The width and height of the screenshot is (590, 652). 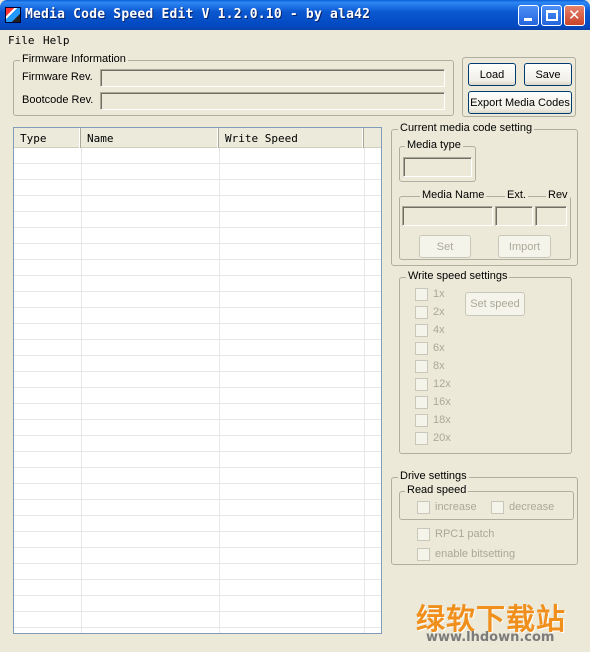 What do you see at coordinates (440, 313) in the screenshot?
I see `speed-checkbox-row: 2x` at bounding box center [440, 313].